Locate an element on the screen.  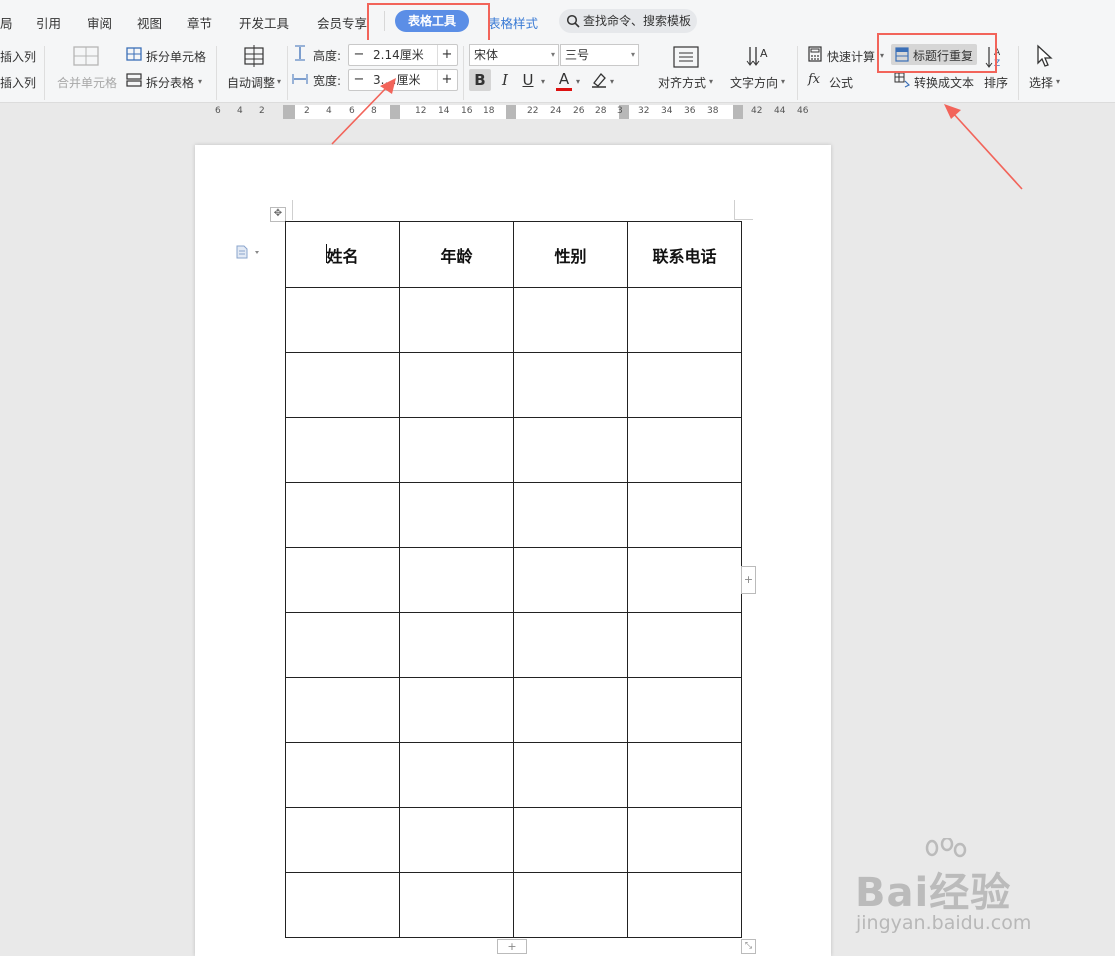
width-decrease-button: − is located at coordinates (359, 80).